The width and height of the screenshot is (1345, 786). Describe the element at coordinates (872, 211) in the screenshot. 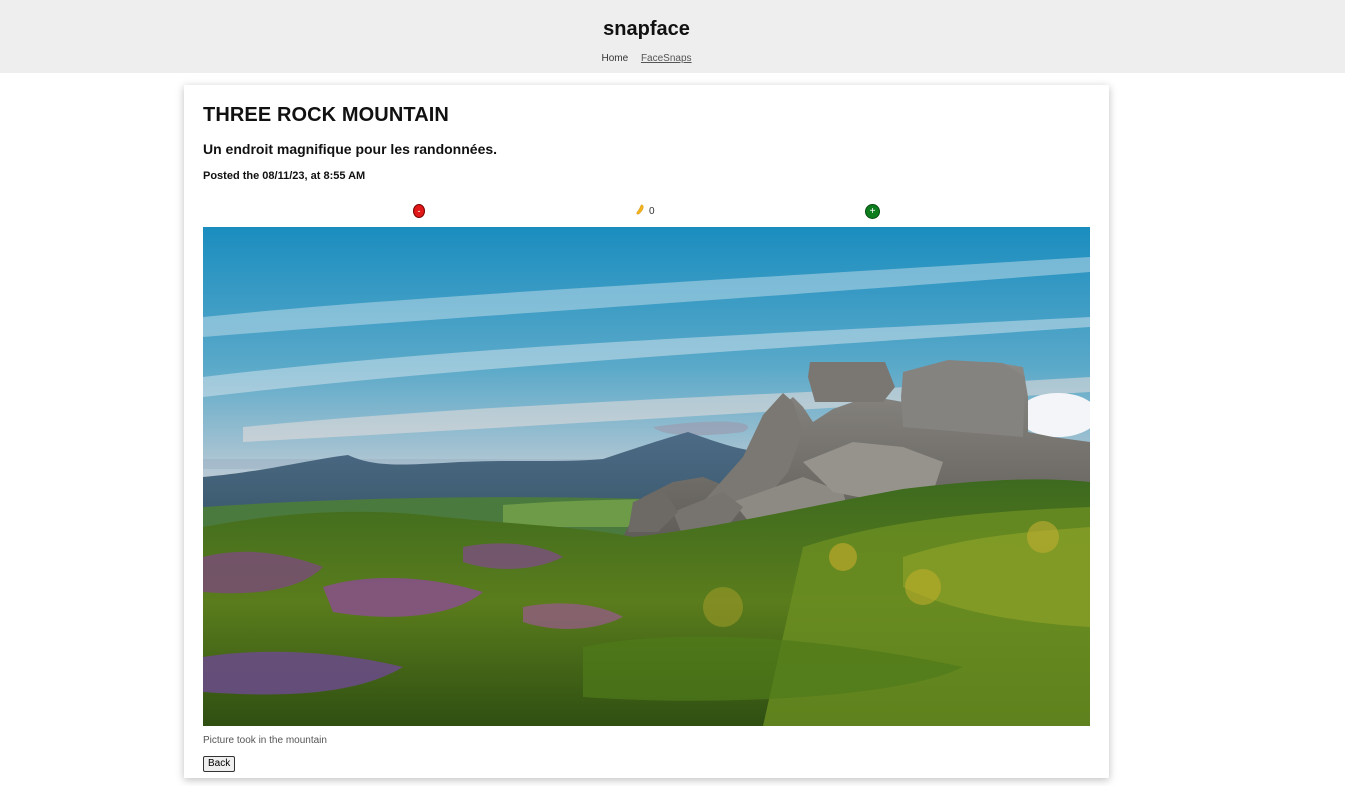

I see `snap-button: +` at that location.